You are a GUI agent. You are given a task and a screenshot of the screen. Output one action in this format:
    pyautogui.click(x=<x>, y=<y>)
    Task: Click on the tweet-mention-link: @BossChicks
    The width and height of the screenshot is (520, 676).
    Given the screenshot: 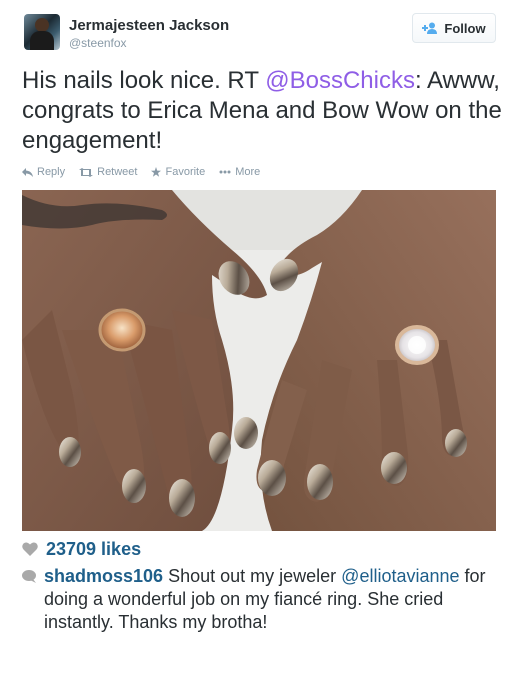 What is the action you would take?
    pyautogui.click(x=340, y=80)
    